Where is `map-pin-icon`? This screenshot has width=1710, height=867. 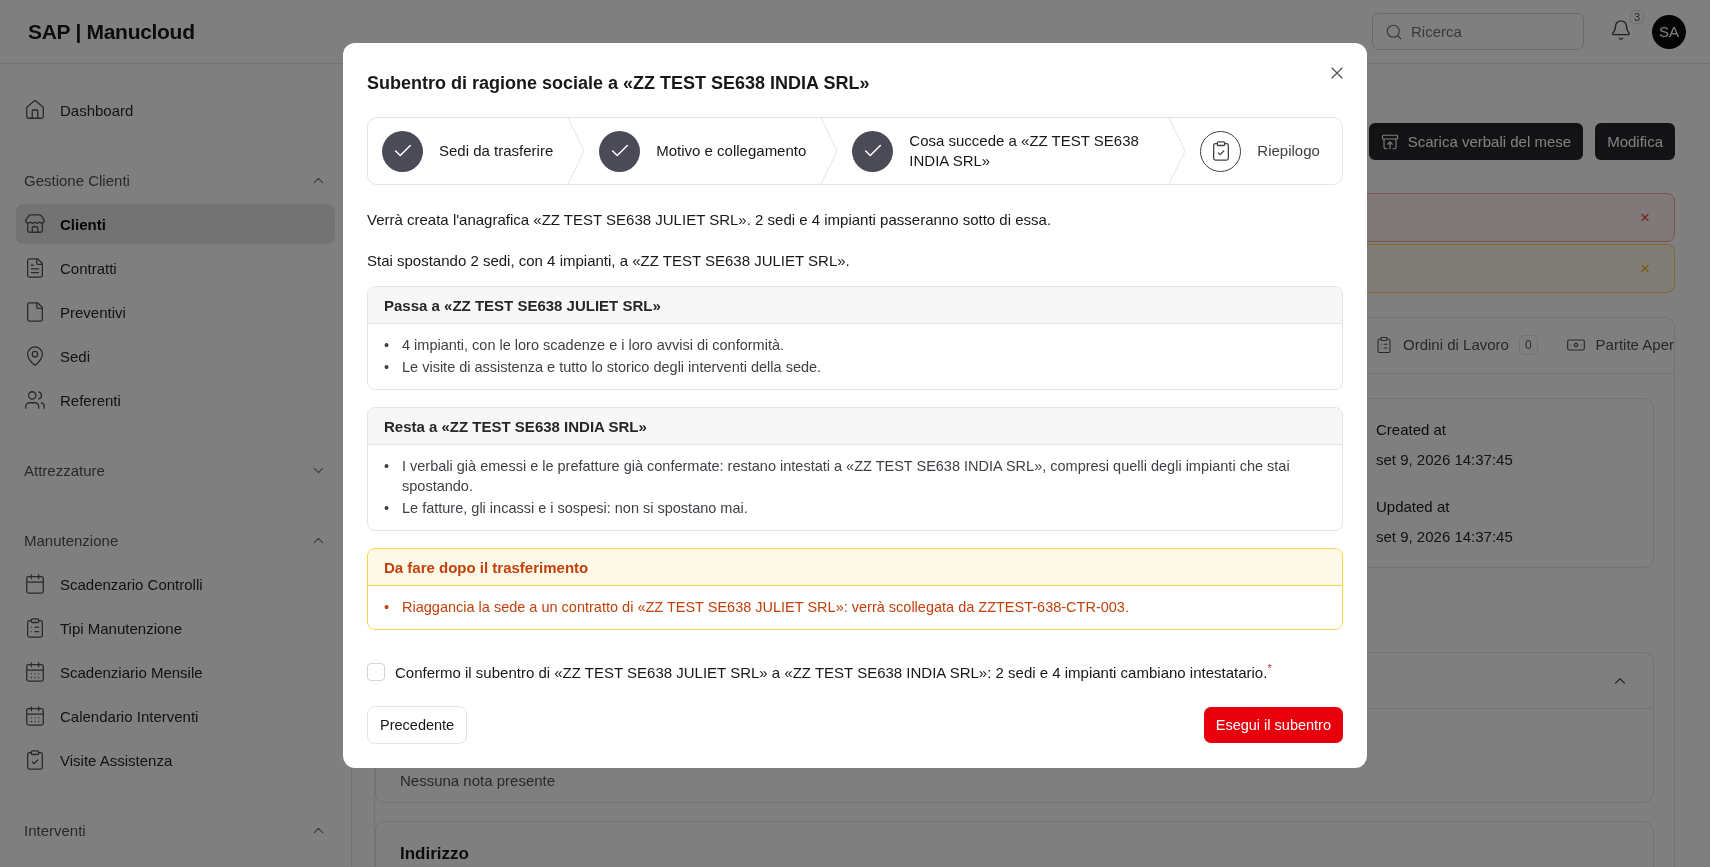
map-pin-icon is located at coordinates (35, 356).